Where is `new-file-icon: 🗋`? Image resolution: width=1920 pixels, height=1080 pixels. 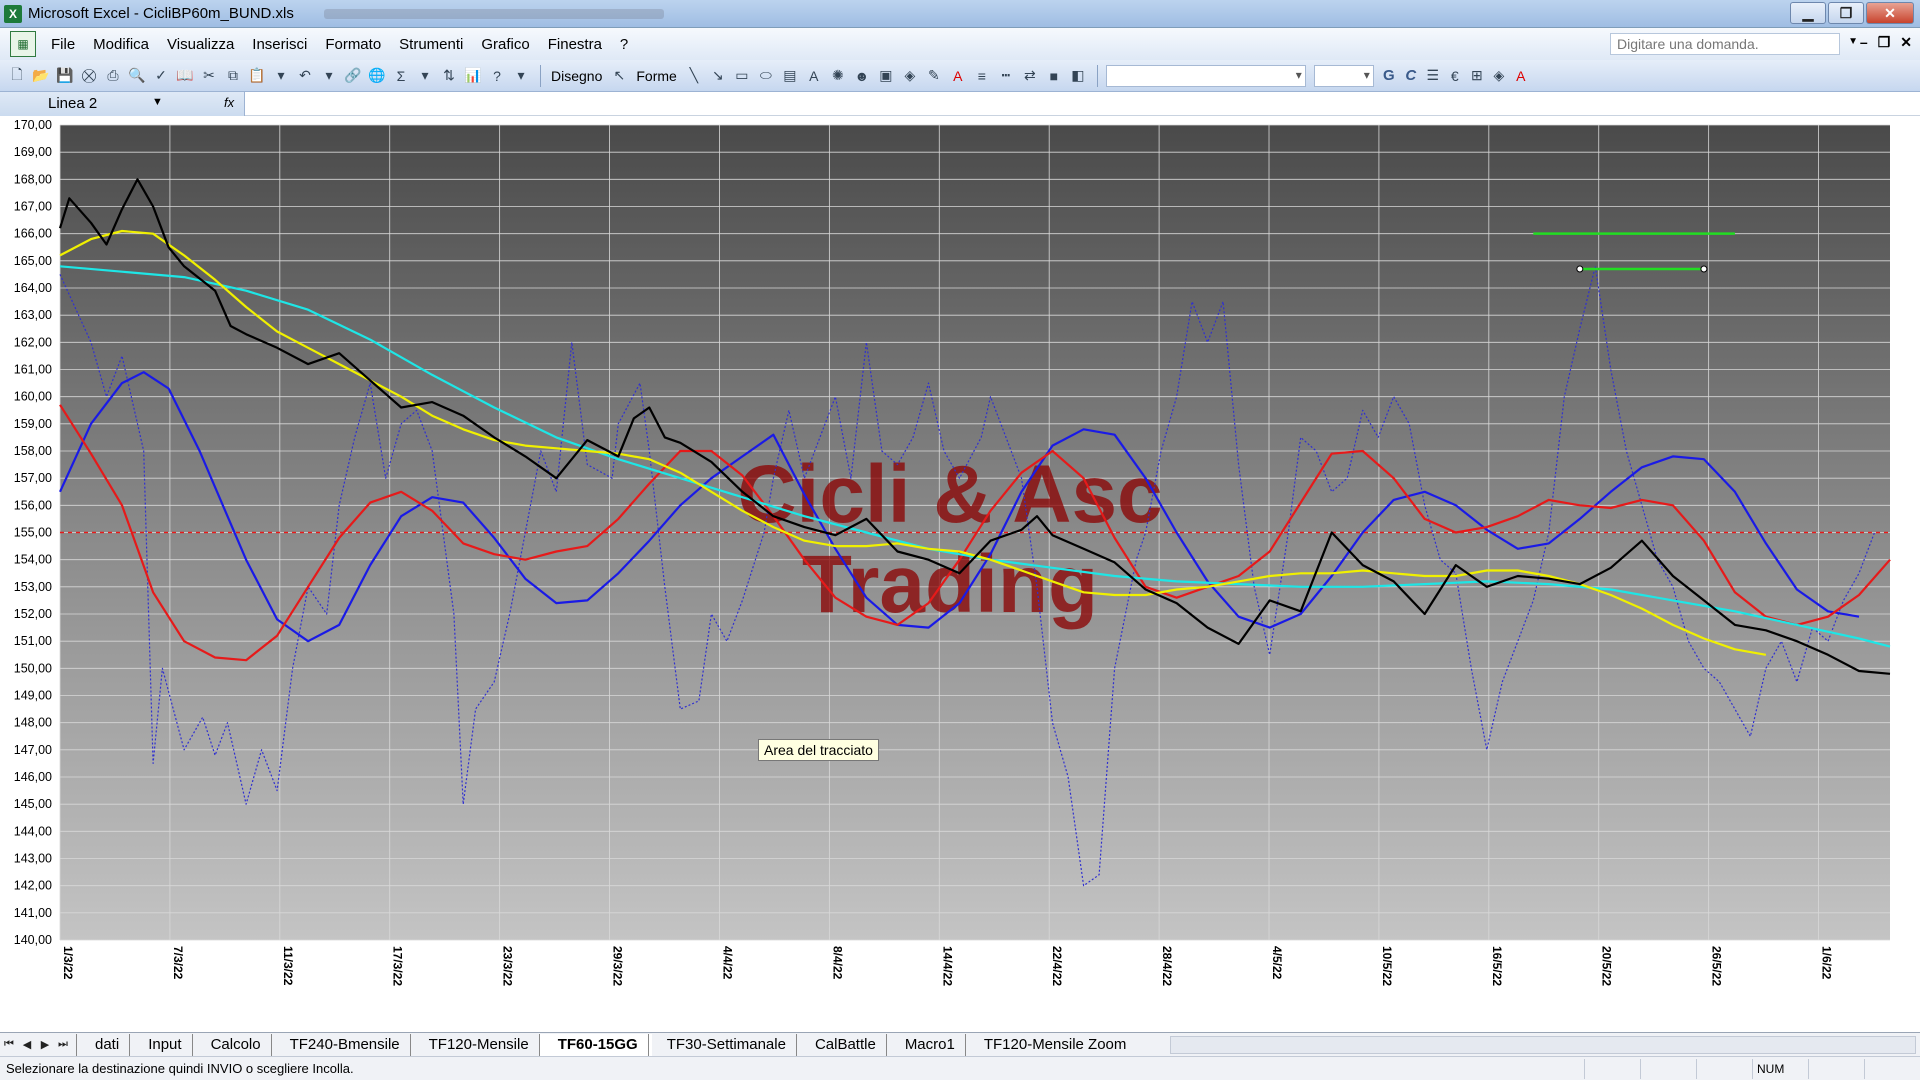
new-file-icon: 🗋 is located at coordinates (17, 76).